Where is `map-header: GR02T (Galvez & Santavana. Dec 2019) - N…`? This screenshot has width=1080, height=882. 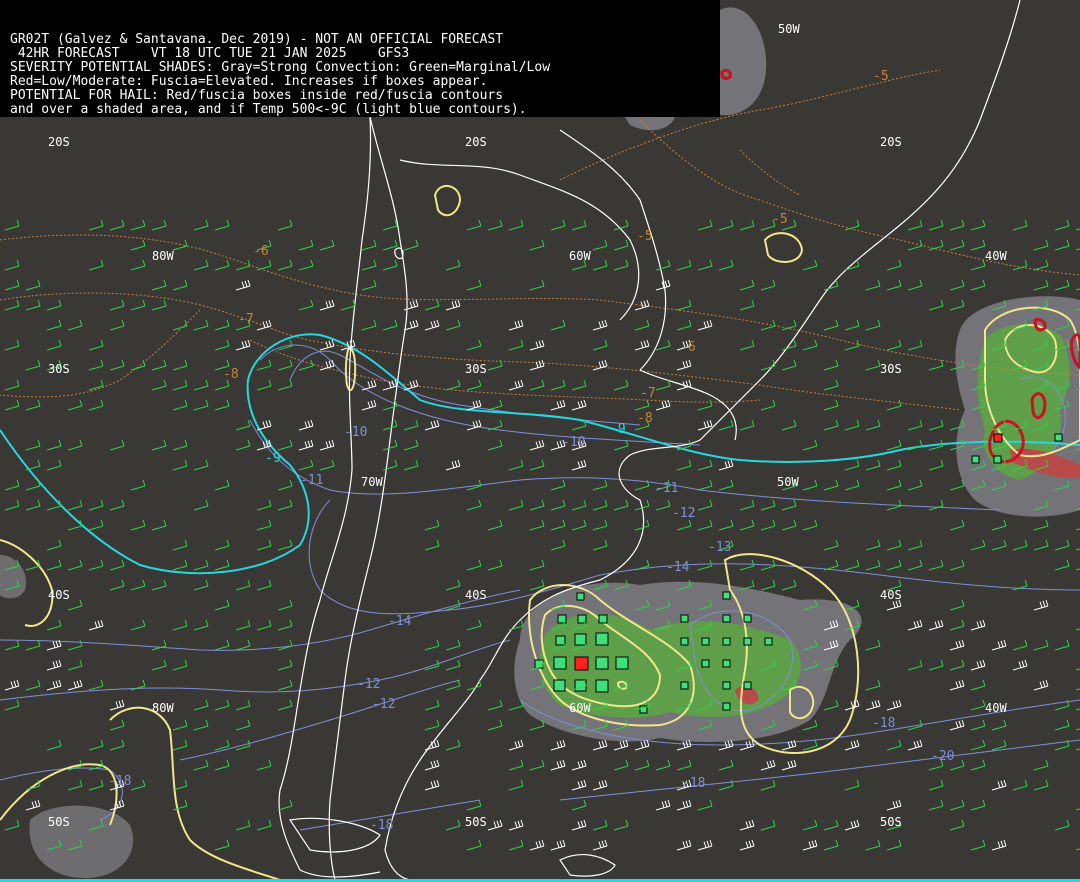
map-header: GR02T (Galvez & Santavana. Dec 2019) - N… is located at coordinates (360, 58).